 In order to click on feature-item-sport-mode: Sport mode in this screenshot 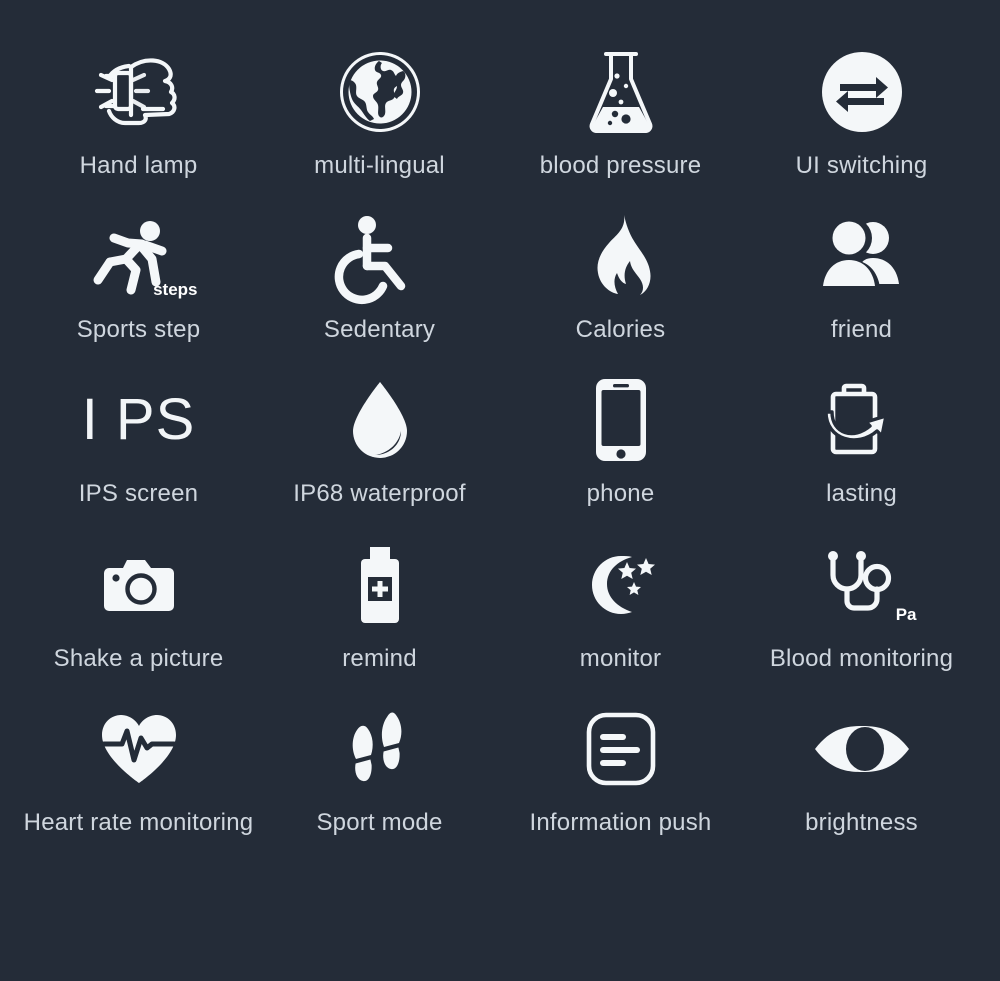, I will do `click(379, 779)`.